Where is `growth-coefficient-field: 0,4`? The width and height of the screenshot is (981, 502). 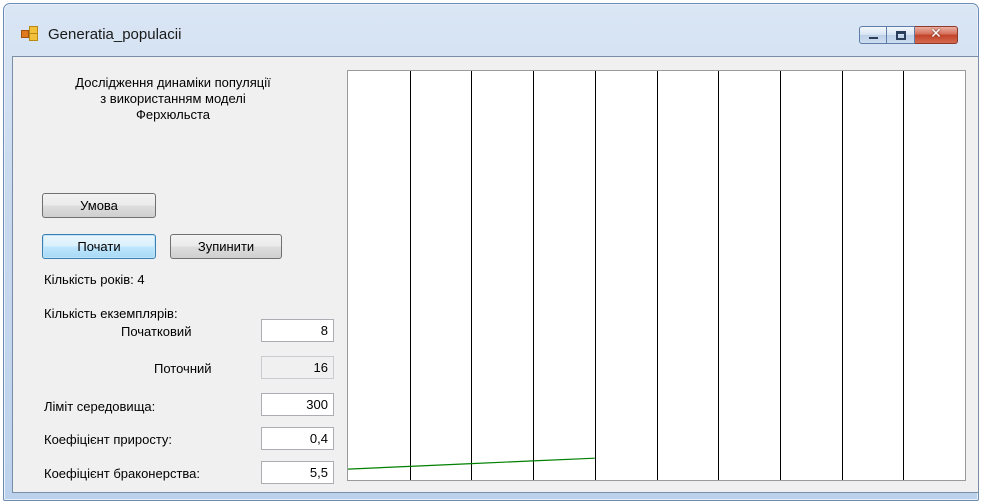 growth-coefficient-field: 0,4 is located at coordinates (297, 438).